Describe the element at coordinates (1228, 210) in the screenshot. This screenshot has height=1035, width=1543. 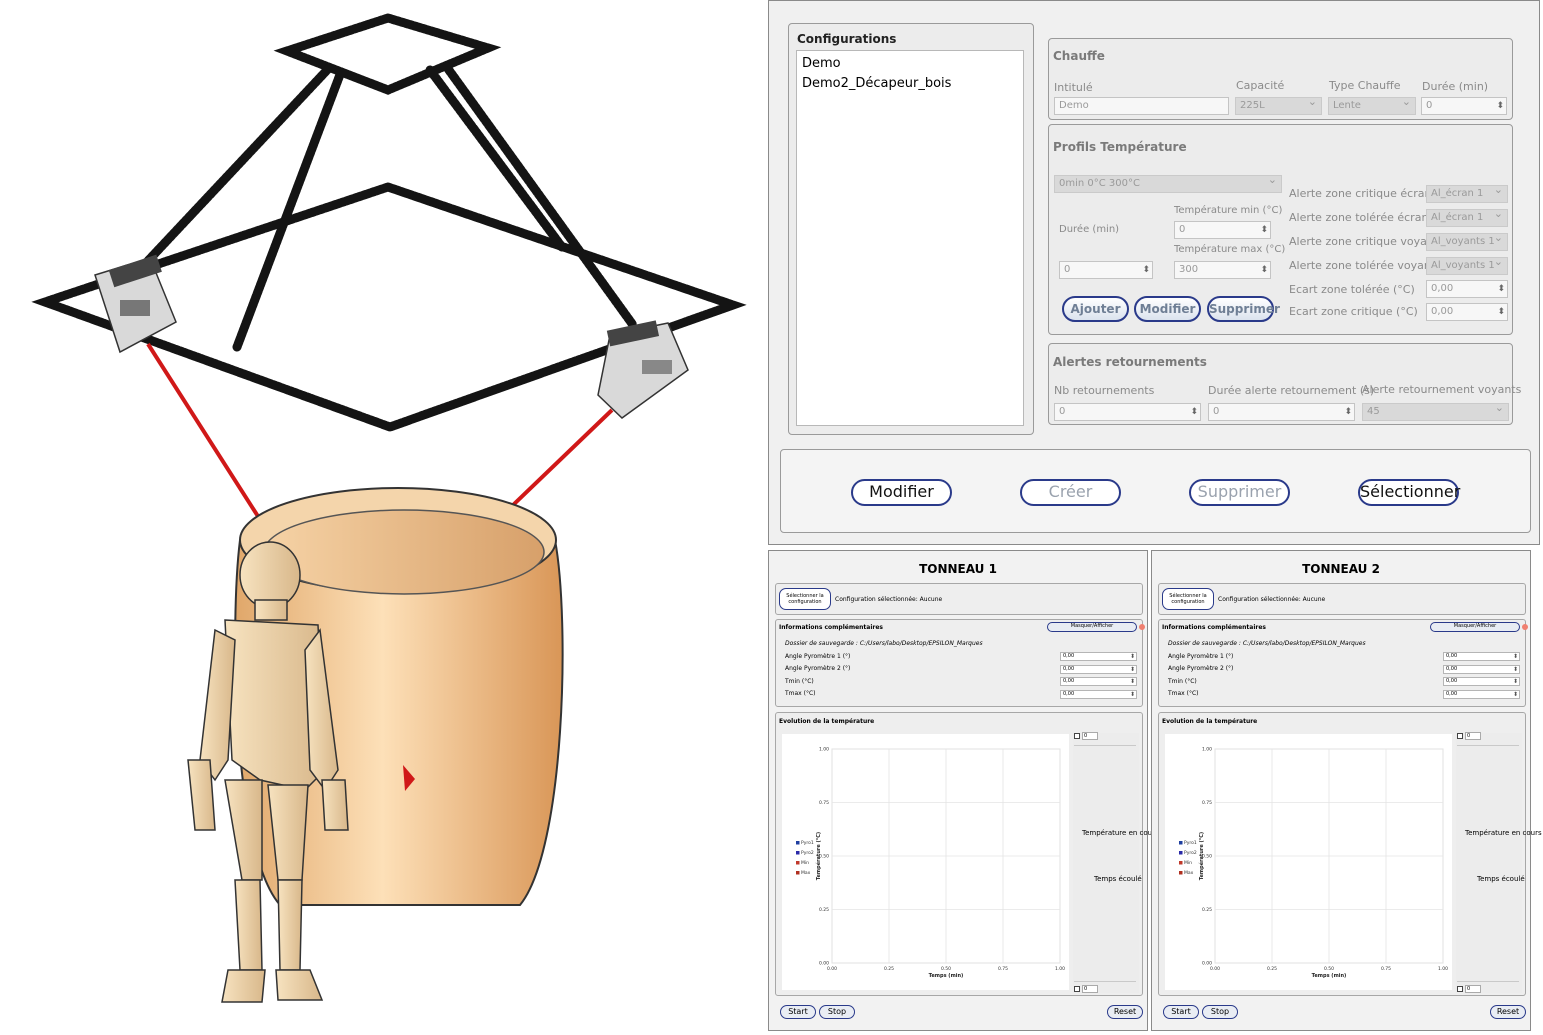
I see `tmin-label: Température min (°C)` at that location.